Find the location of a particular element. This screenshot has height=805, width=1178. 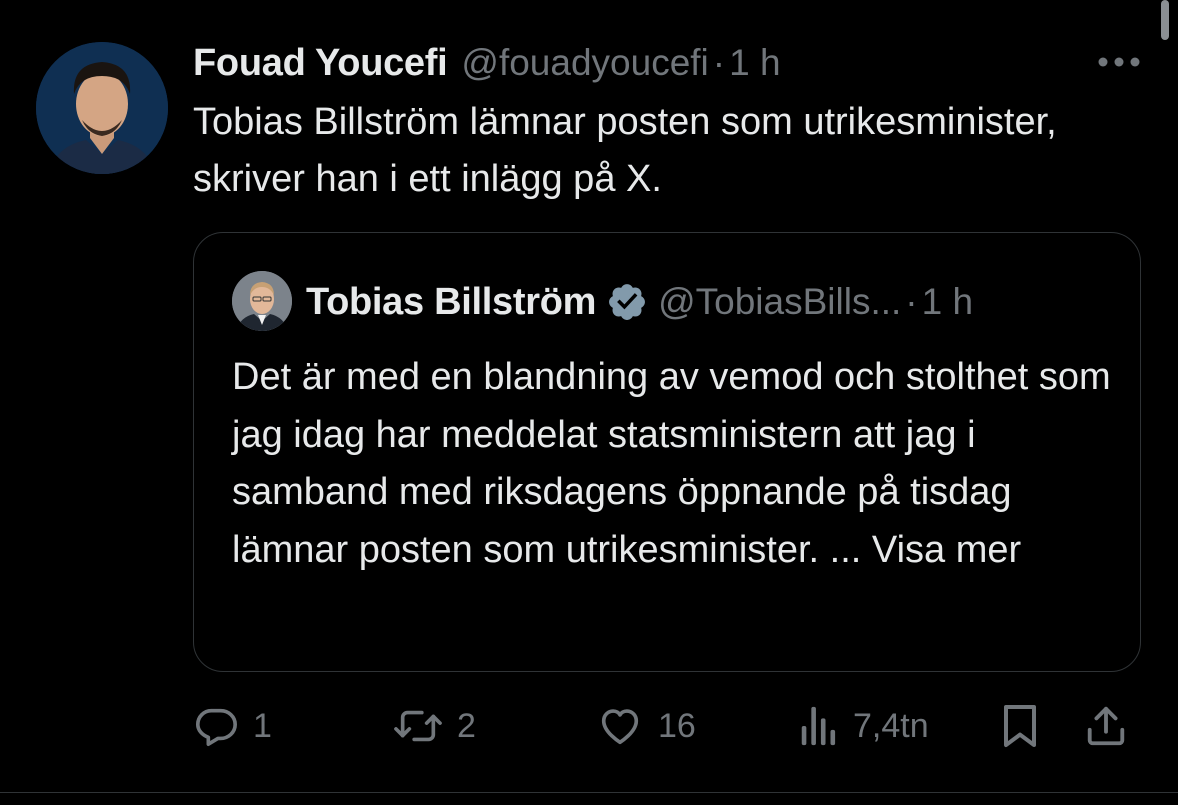

reply-count: 1 is located at coordinates (262, 725).